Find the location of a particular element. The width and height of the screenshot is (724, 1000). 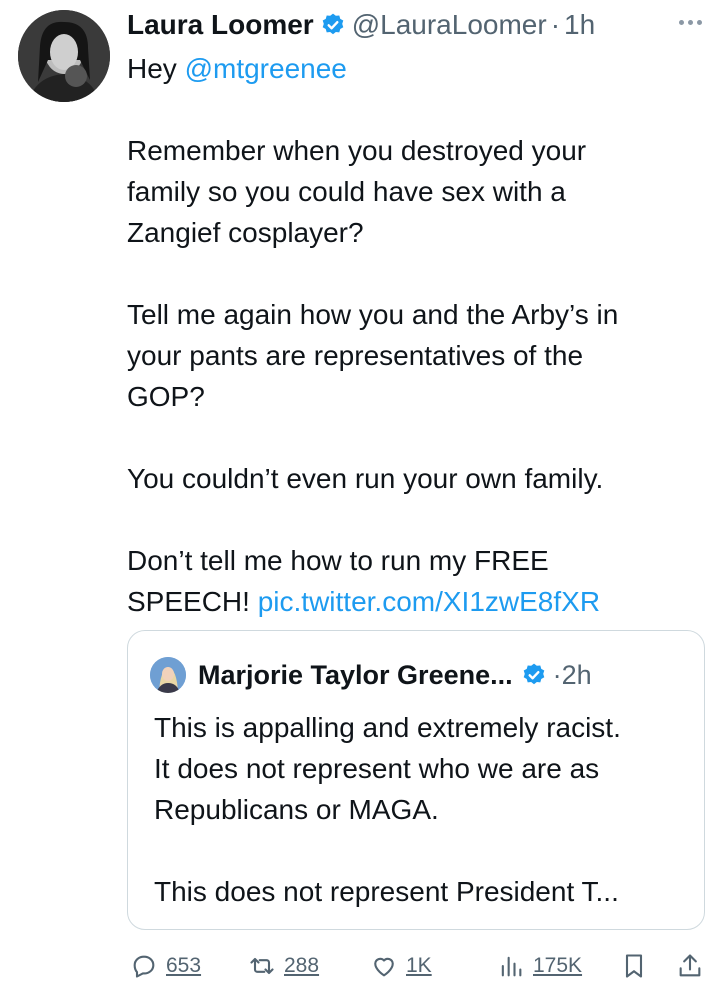

media-link: pic.twitter.com/XI1zwE8fXR is located at coordinates (429, 601).